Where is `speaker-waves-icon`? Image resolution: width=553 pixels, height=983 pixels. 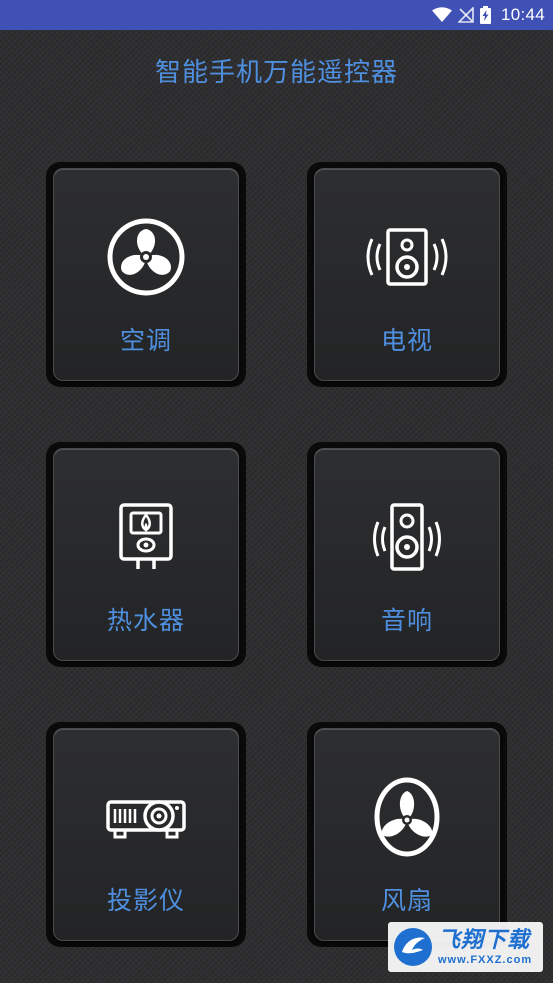
speaker-waves-icon is located at coordinates (407, 257).